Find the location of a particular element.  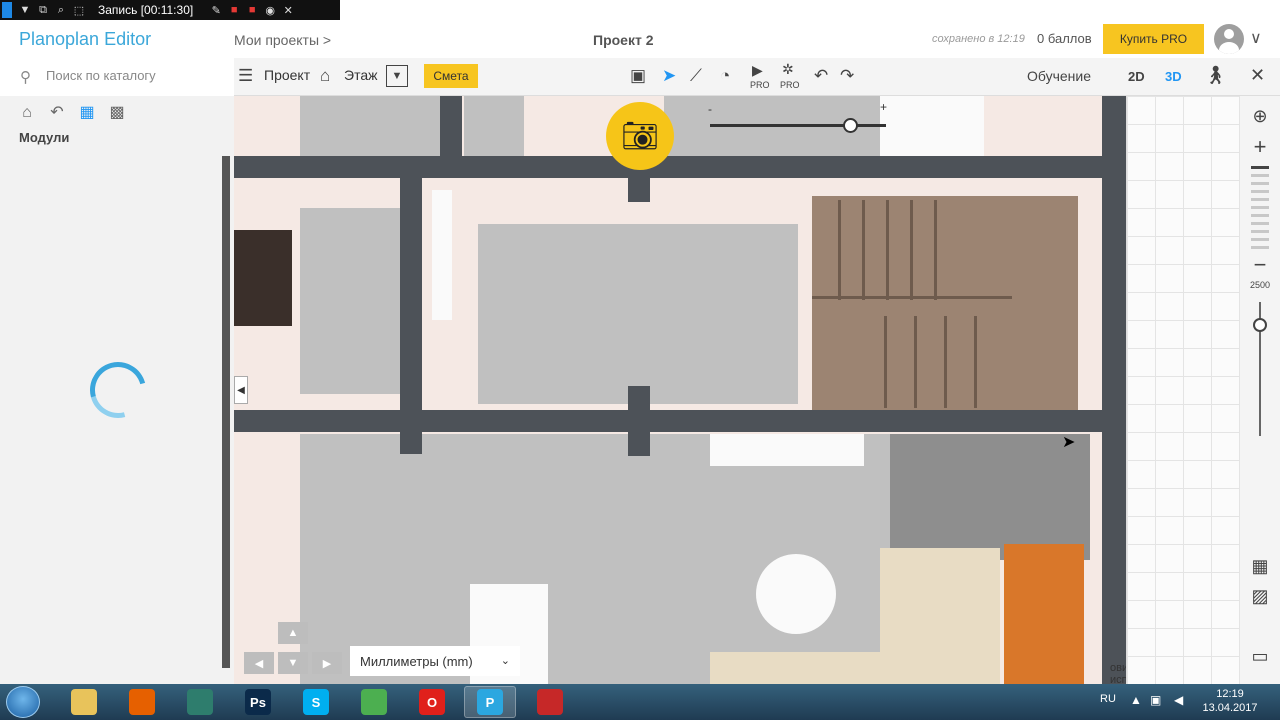

taskbar-app-3d-button is located at coordinates (200, 702).